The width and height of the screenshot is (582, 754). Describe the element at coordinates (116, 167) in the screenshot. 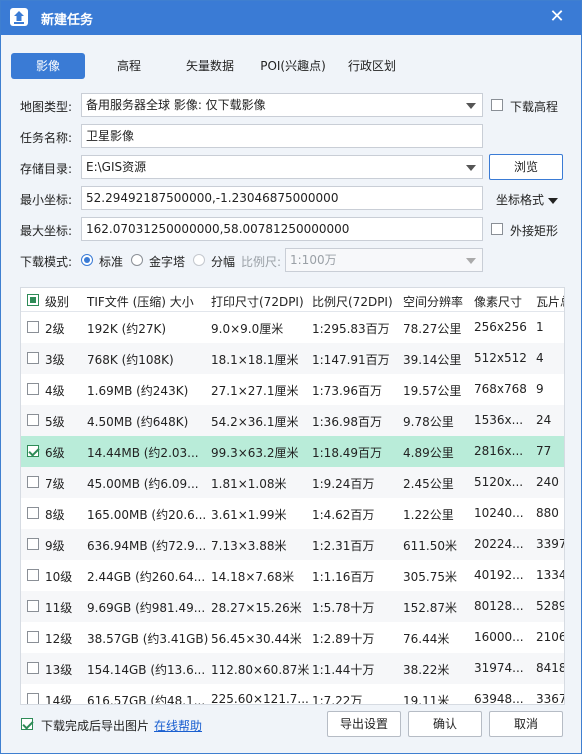

I see `storage-dir-value: E:\GIS资源` at that location.